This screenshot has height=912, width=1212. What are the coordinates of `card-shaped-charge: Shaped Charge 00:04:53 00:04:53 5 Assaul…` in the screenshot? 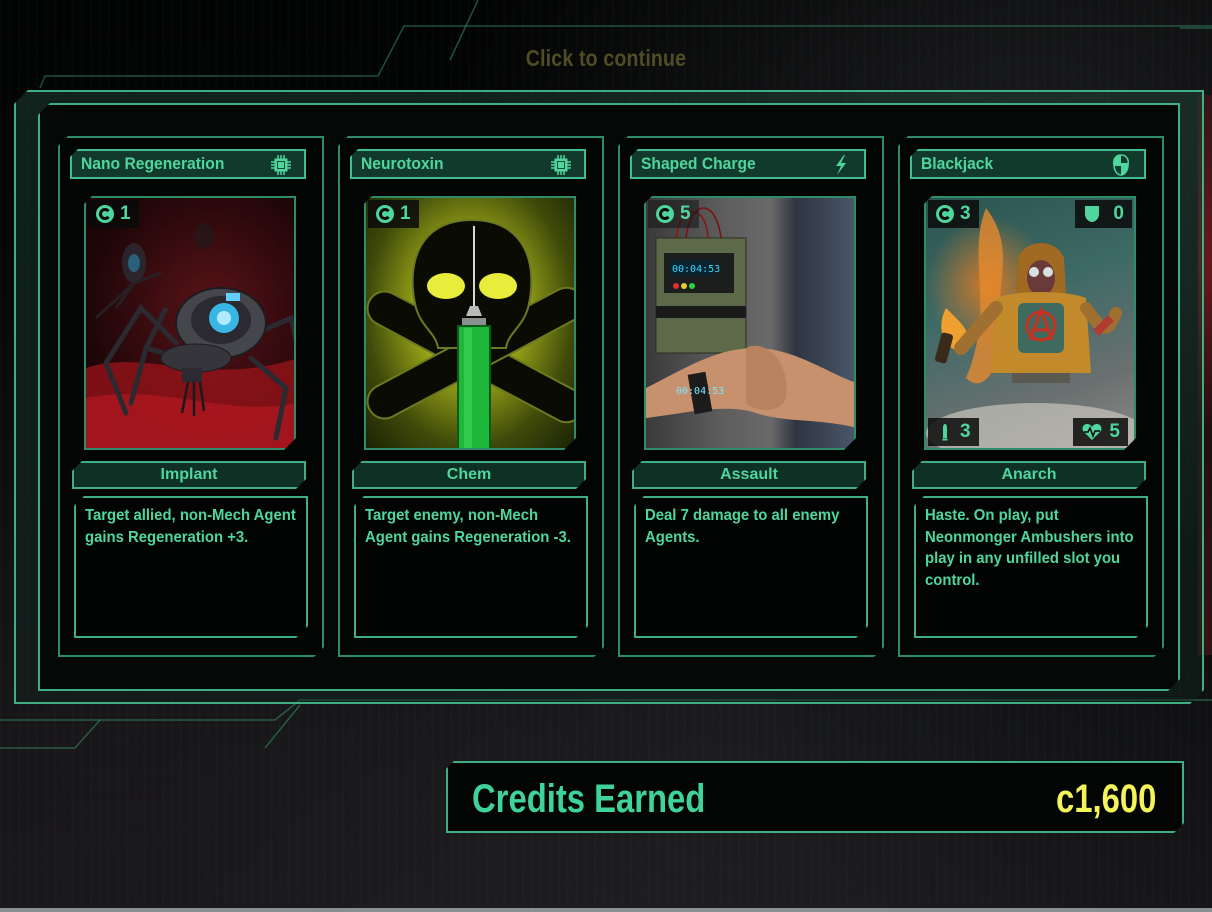 It's located at (751, 396).